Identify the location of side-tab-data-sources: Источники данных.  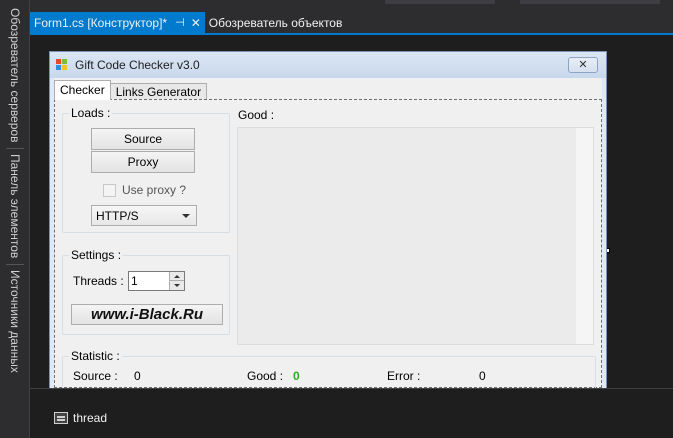
(15, 323).